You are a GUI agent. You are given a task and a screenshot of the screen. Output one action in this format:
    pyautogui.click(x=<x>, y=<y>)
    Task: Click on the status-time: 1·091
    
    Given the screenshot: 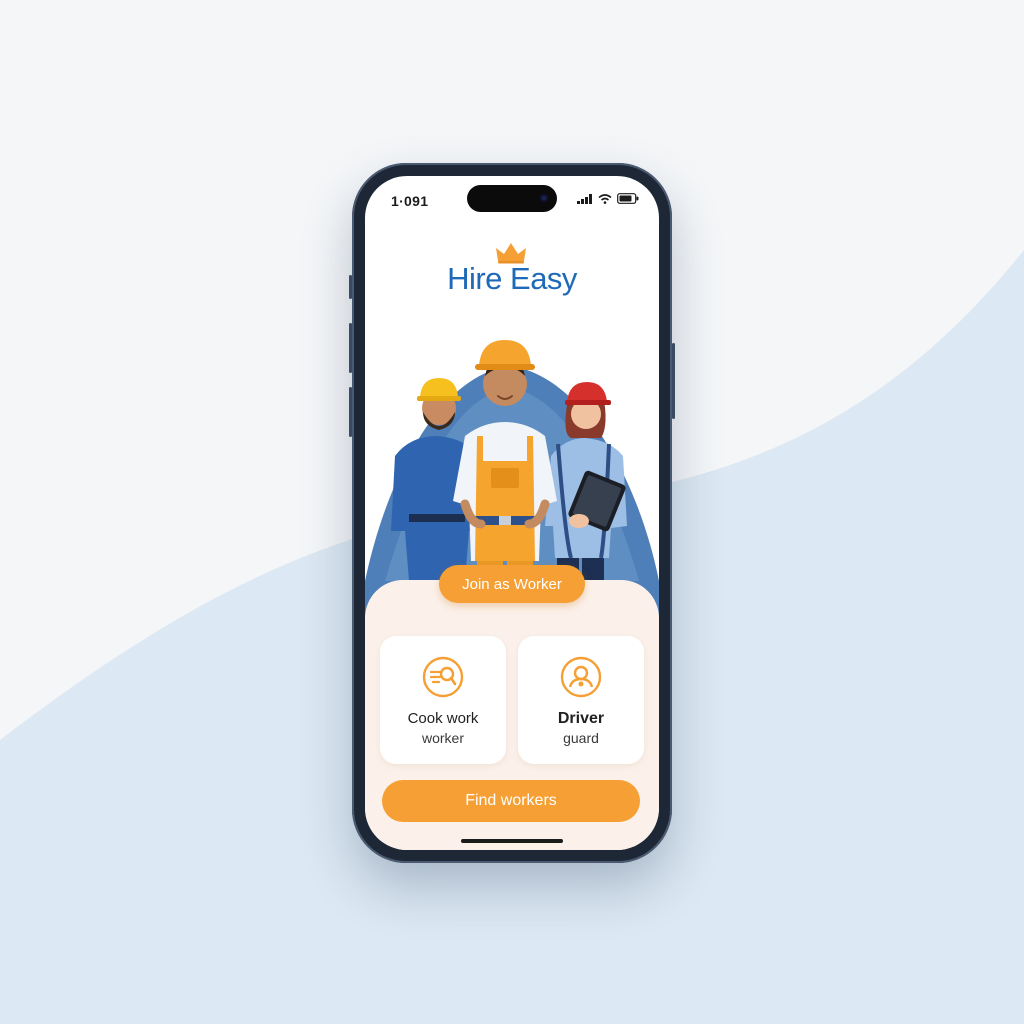 What is the action you would take?
    pyautogui.click(x=410, y=201)
    